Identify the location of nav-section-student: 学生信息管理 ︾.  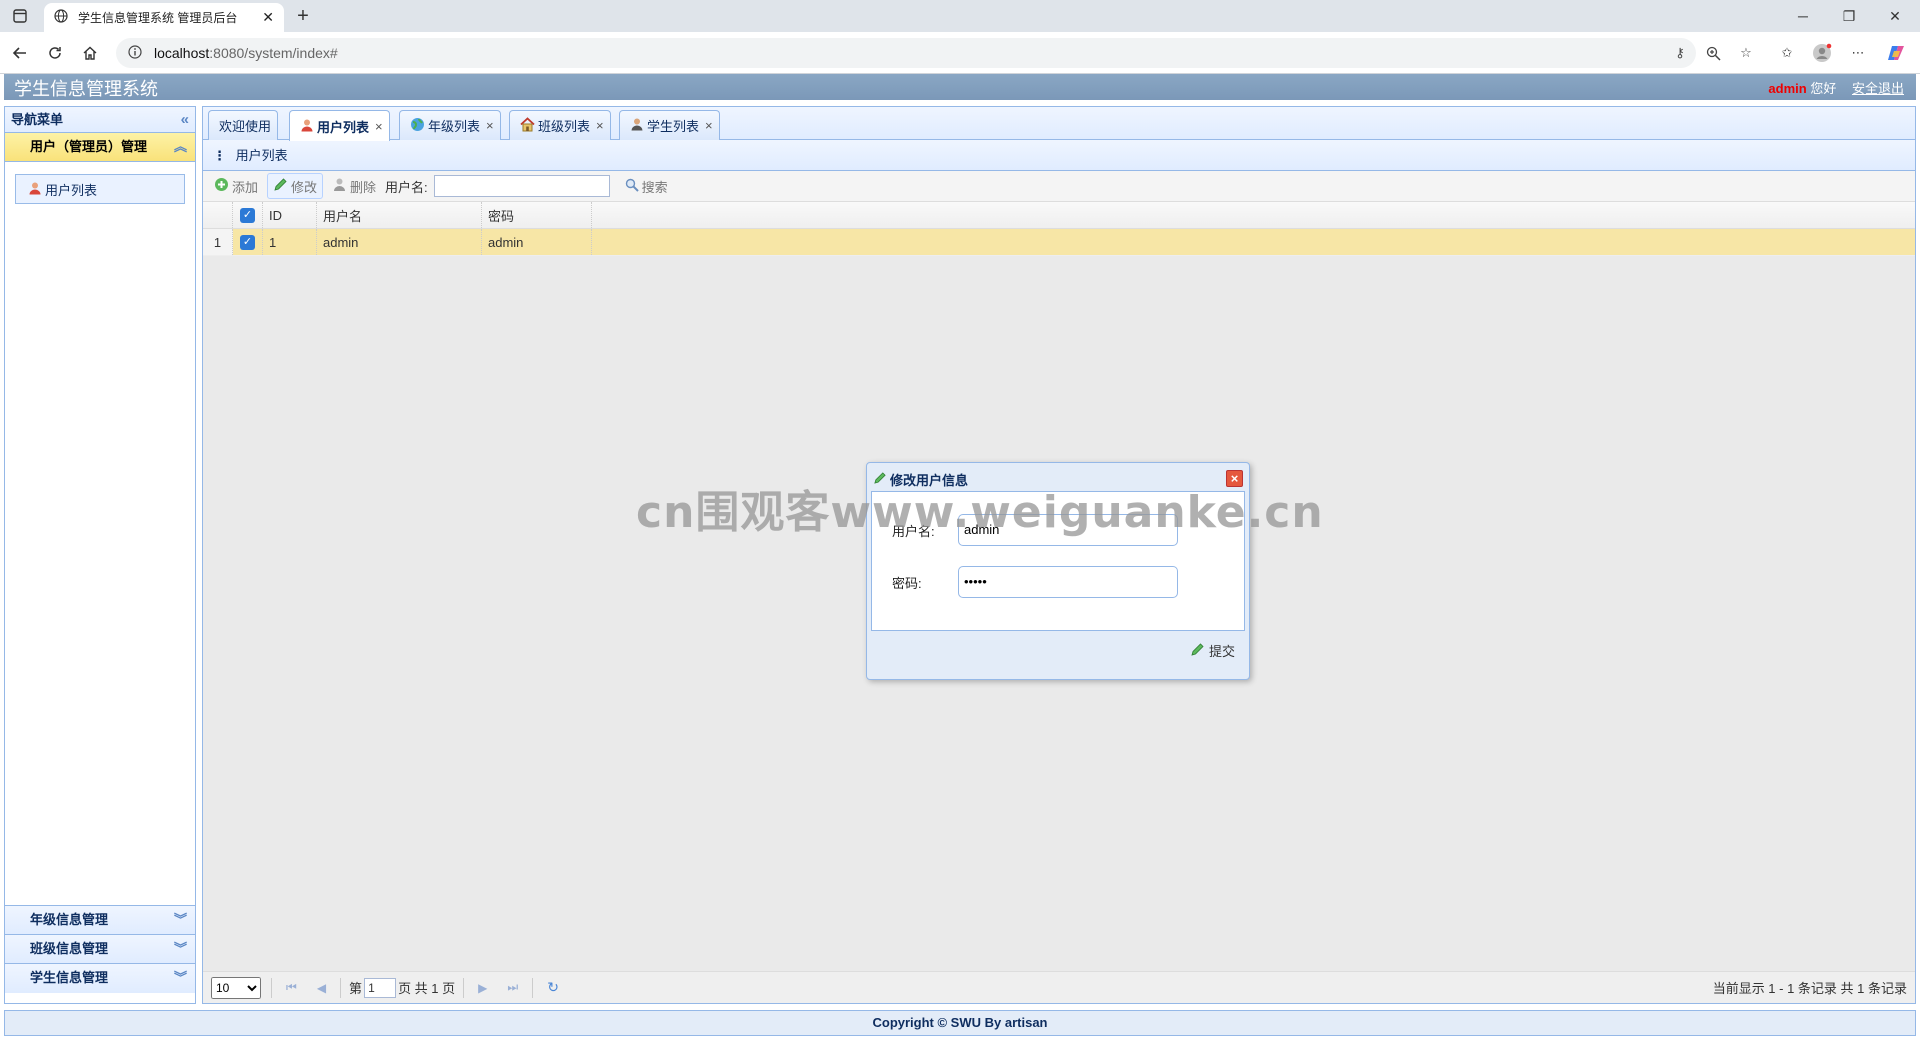
(100, 978).